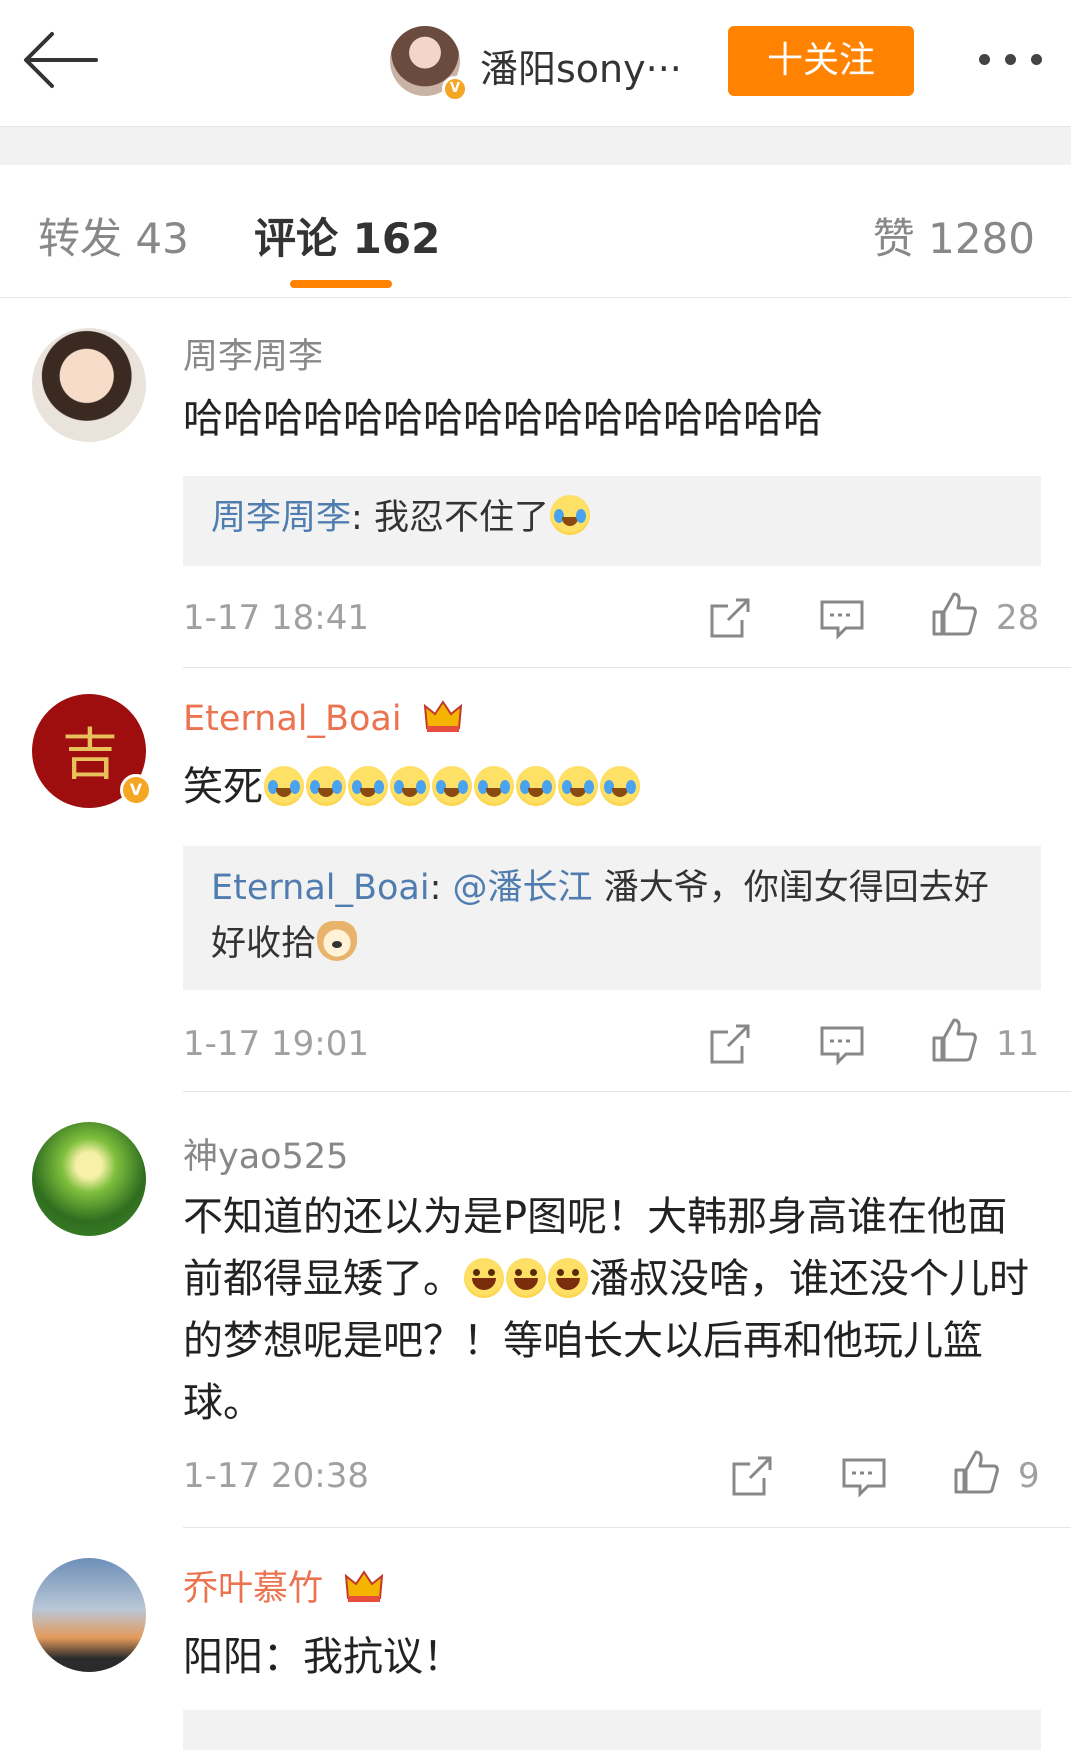  What do you see at coordinates (347, 235) in the screenshot?
I see `tab-comment: 评论 162` at bounding box center [347, 235].